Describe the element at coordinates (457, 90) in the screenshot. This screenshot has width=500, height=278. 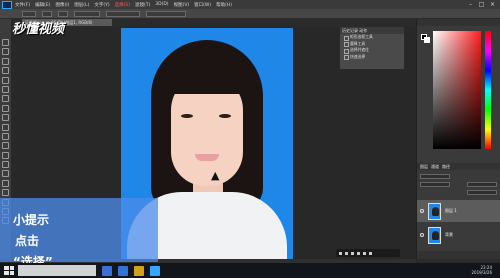
I see `color-picker-field` at that location.